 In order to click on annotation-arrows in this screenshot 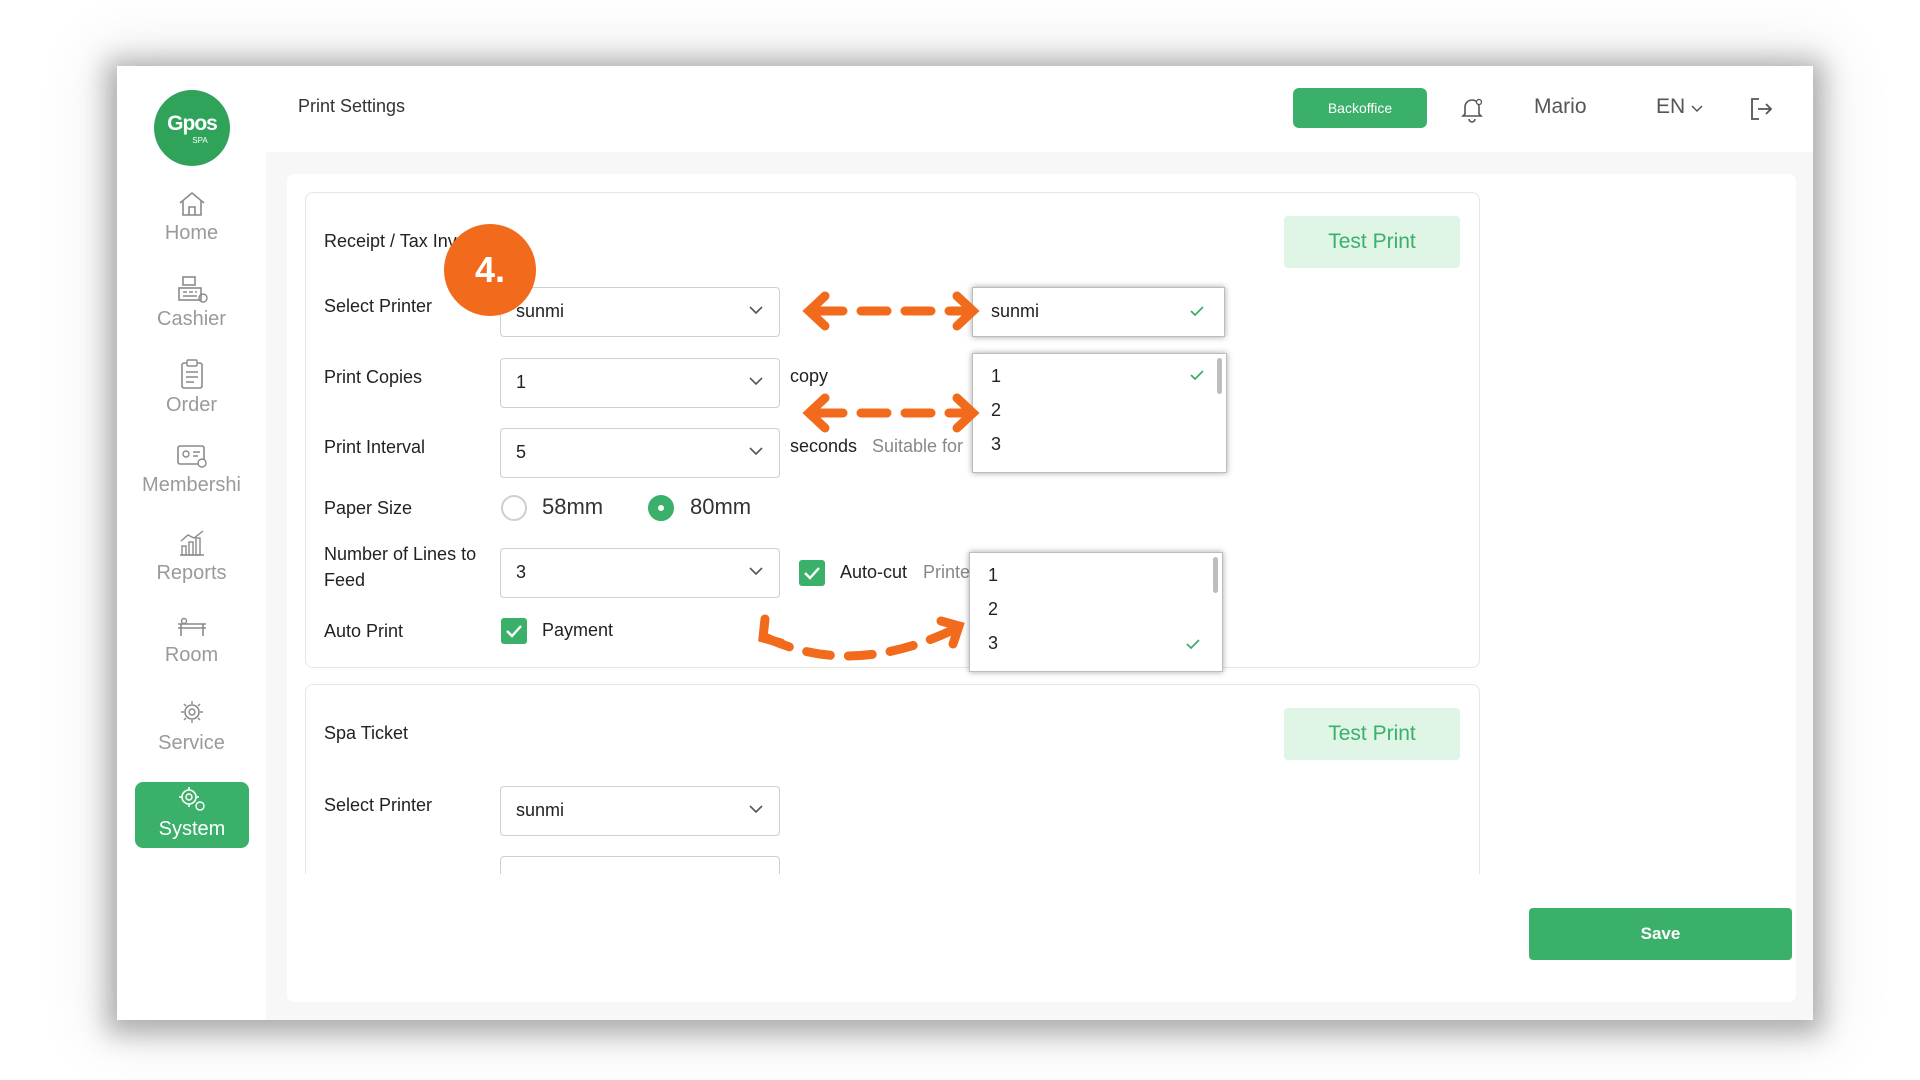, I will do `click(869, 476)`.